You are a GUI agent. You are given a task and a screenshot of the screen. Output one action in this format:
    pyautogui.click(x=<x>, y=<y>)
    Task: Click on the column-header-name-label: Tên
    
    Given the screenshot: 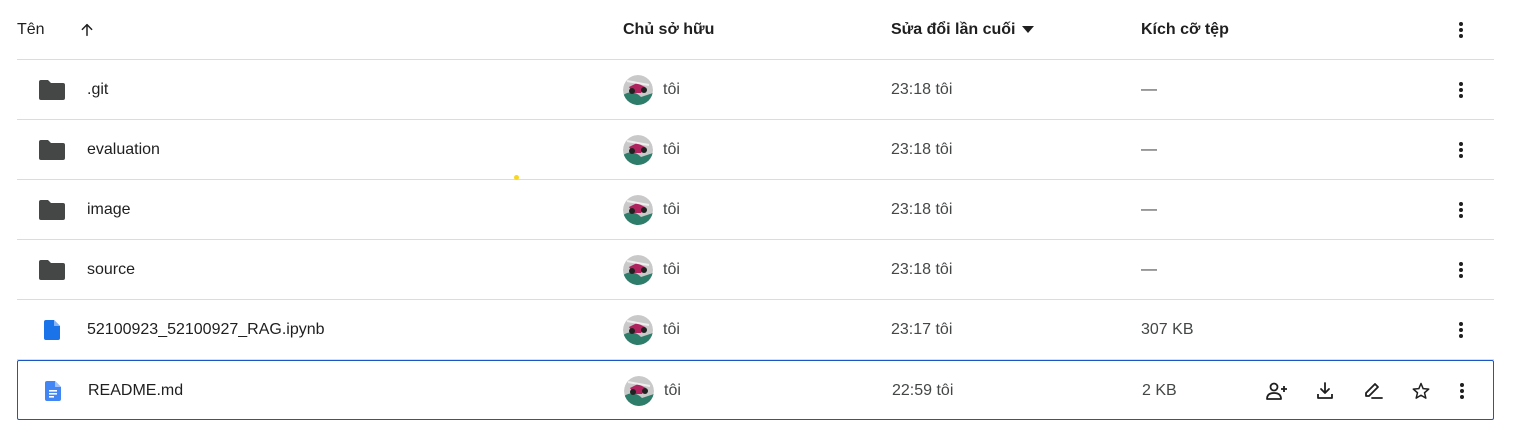 What is the action you would take?
    pyautogui.click(x=31, y=29)
    